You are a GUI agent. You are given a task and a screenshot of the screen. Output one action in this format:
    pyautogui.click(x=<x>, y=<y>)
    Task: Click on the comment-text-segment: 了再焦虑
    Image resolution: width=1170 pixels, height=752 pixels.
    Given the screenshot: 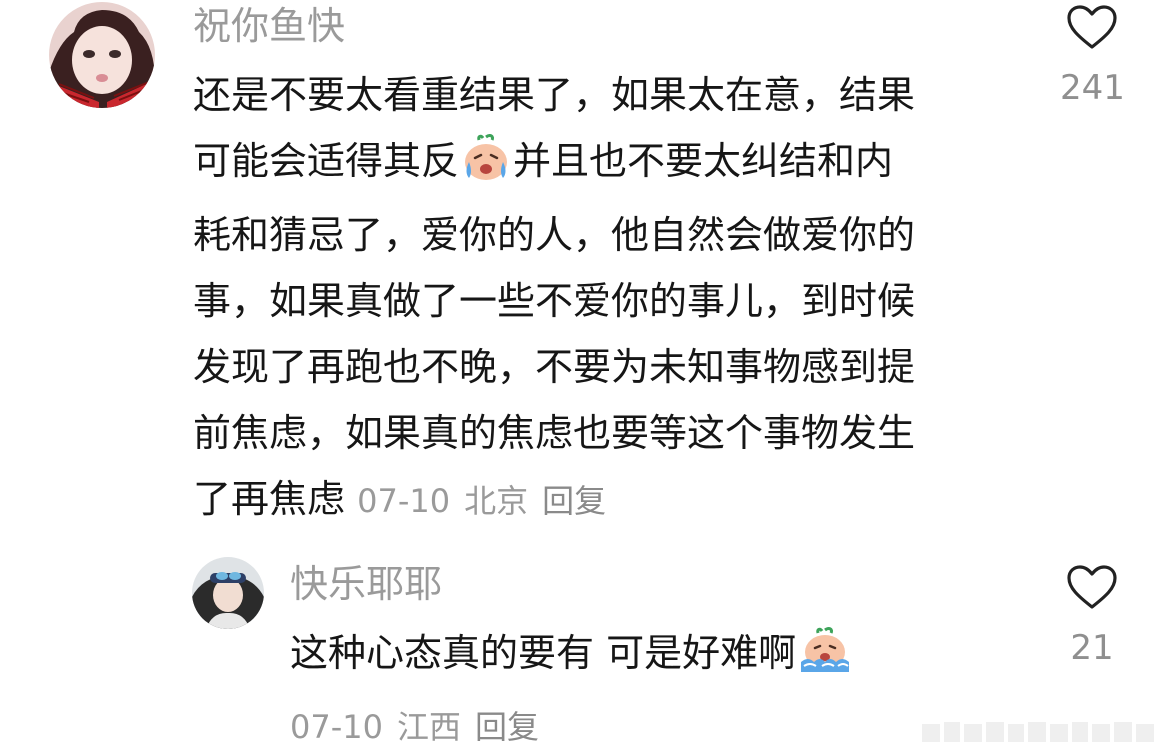 What is the action you would take?
    pyautogui.click(x=269, y=499)
    